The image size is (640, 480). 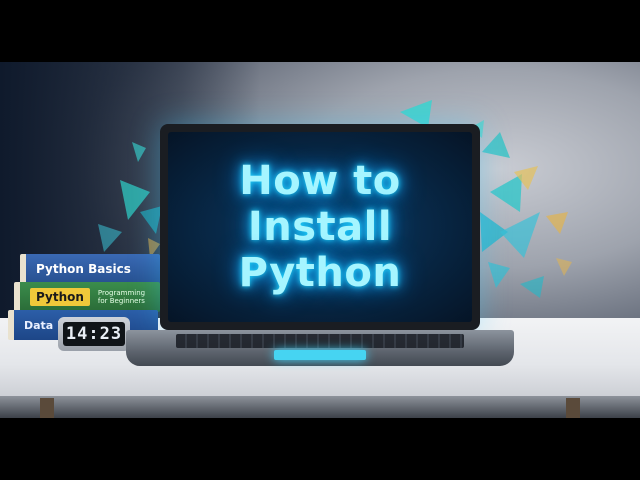 What do you see at coordinates (83, 269) in the screenshot?
I see `book-title: Python Basics` at bounding box center [83, 269].